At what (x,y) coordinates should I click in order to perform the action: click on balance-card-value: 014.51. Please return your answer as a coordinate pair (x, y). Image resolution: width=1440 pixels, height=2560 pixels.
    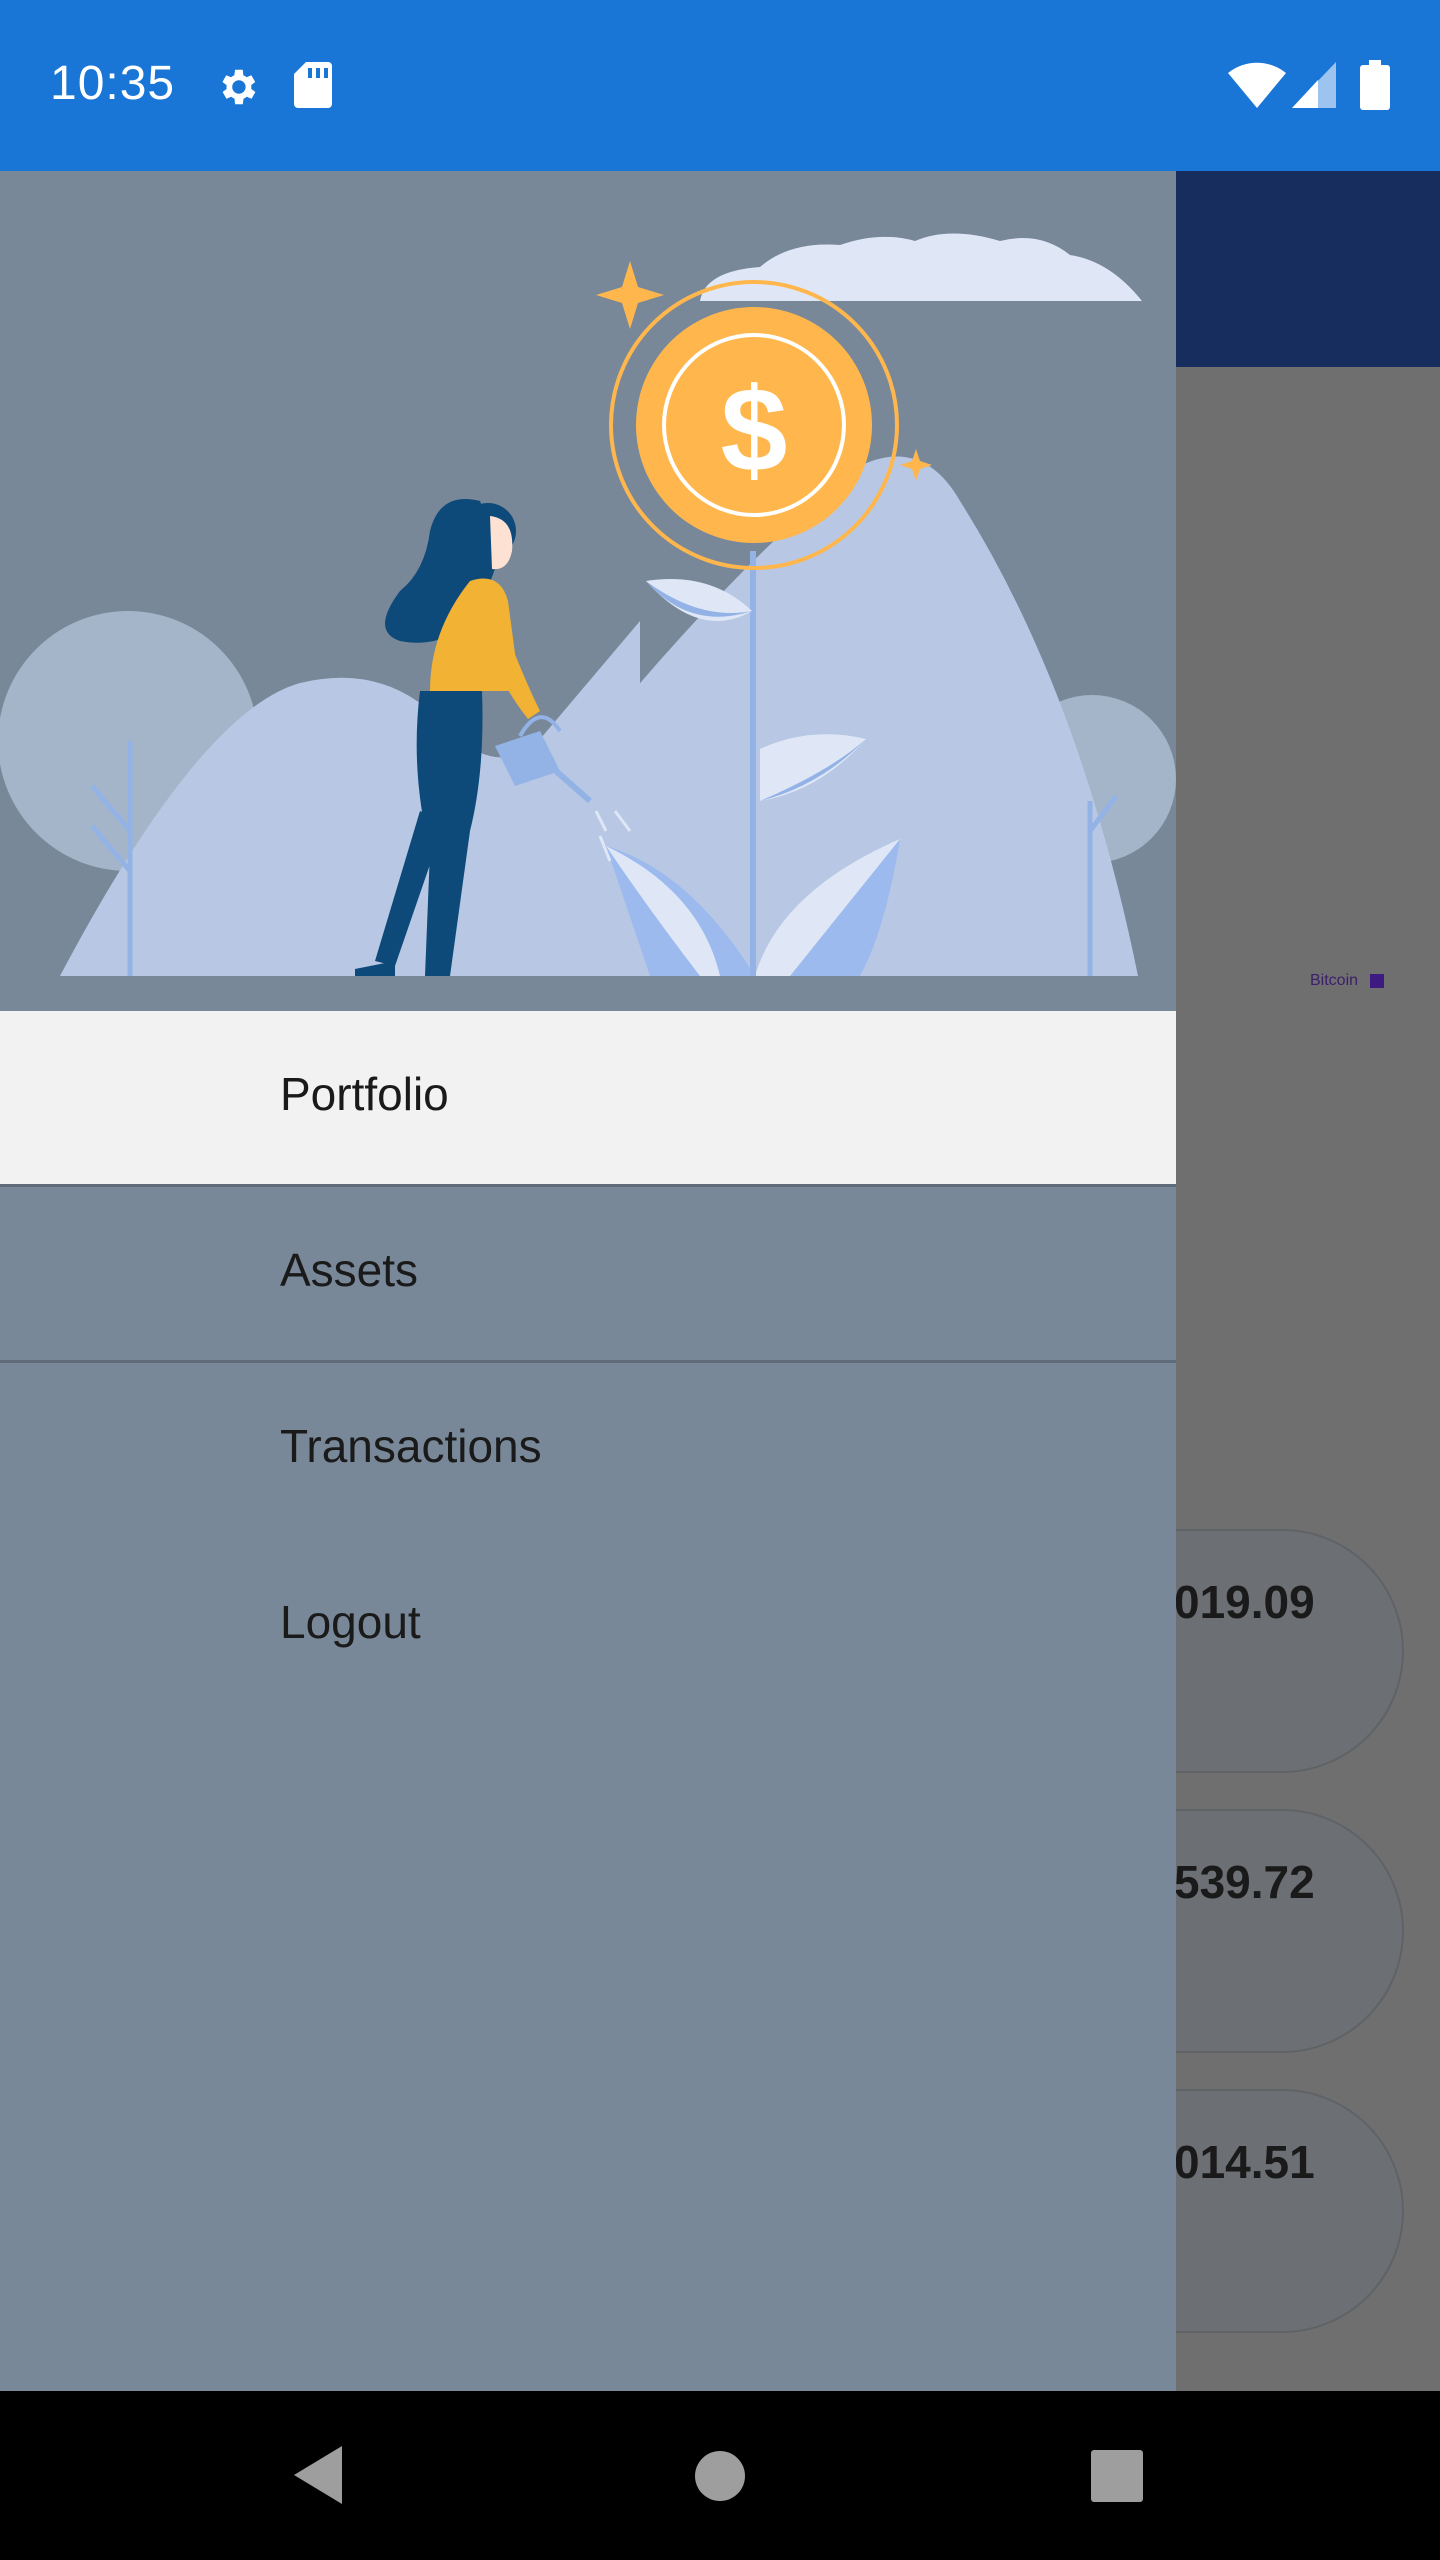
    Looking at the image, I should click on (1244, 2162).